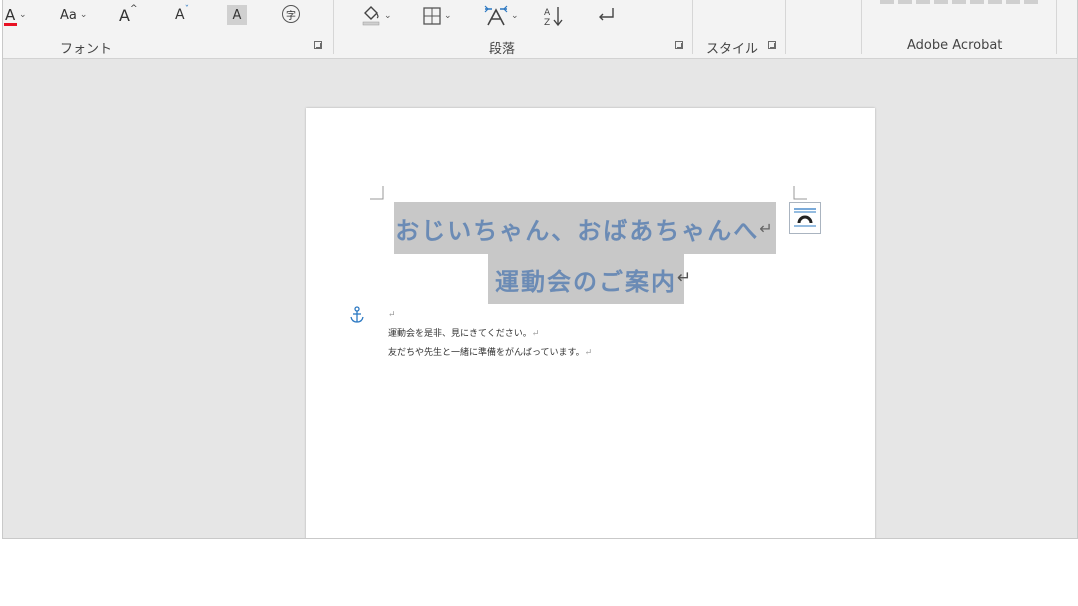  What do you see at coordinates (237, 15) in the screenshot?
I see `char-shading-button: A` at bounding box center [237, 15].